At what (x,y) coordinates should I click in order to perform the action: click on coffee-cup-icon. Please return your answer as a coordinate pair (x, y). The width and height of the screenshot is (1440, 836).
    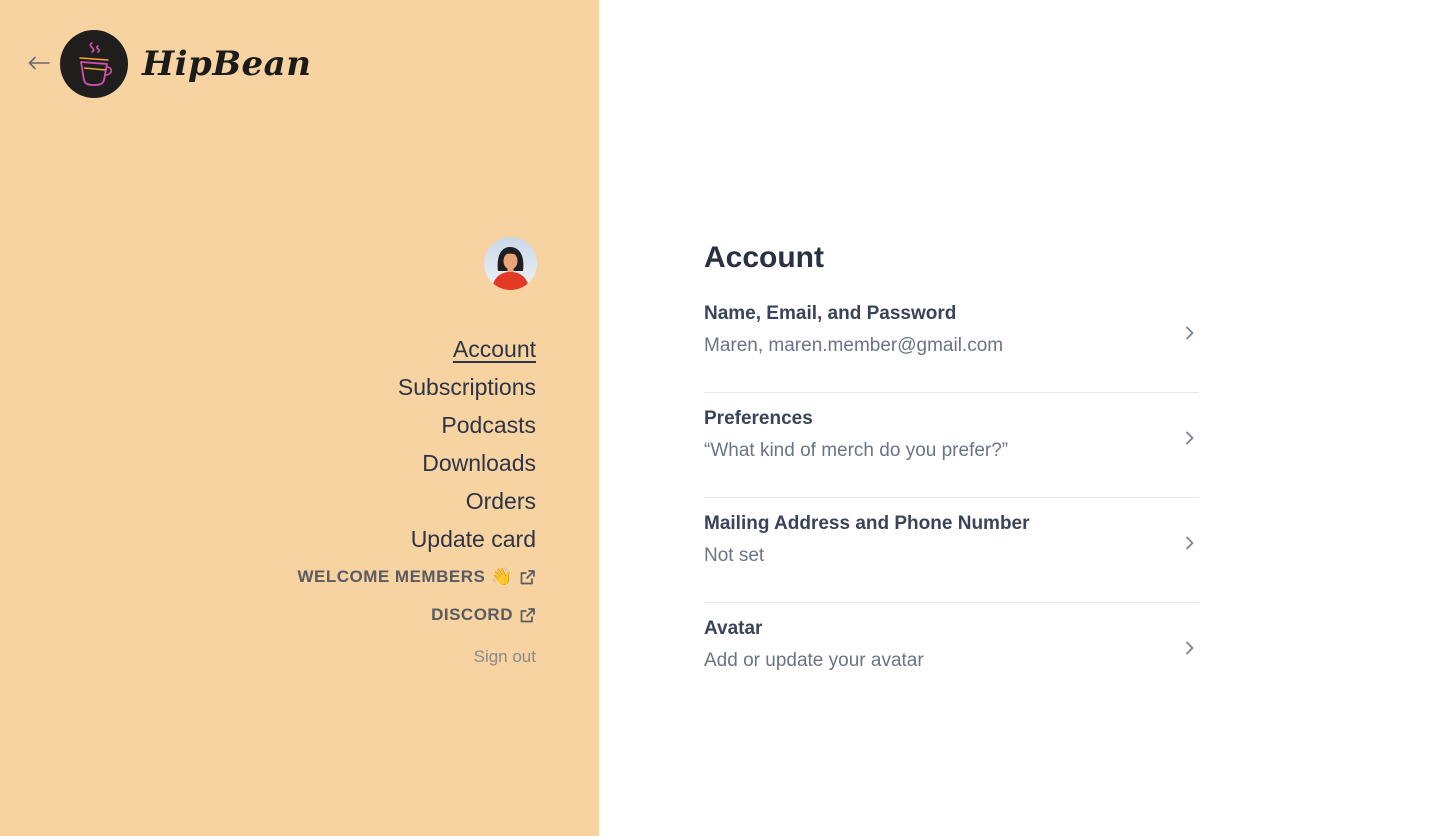
    Looking at the image, I should click on (96, 64).